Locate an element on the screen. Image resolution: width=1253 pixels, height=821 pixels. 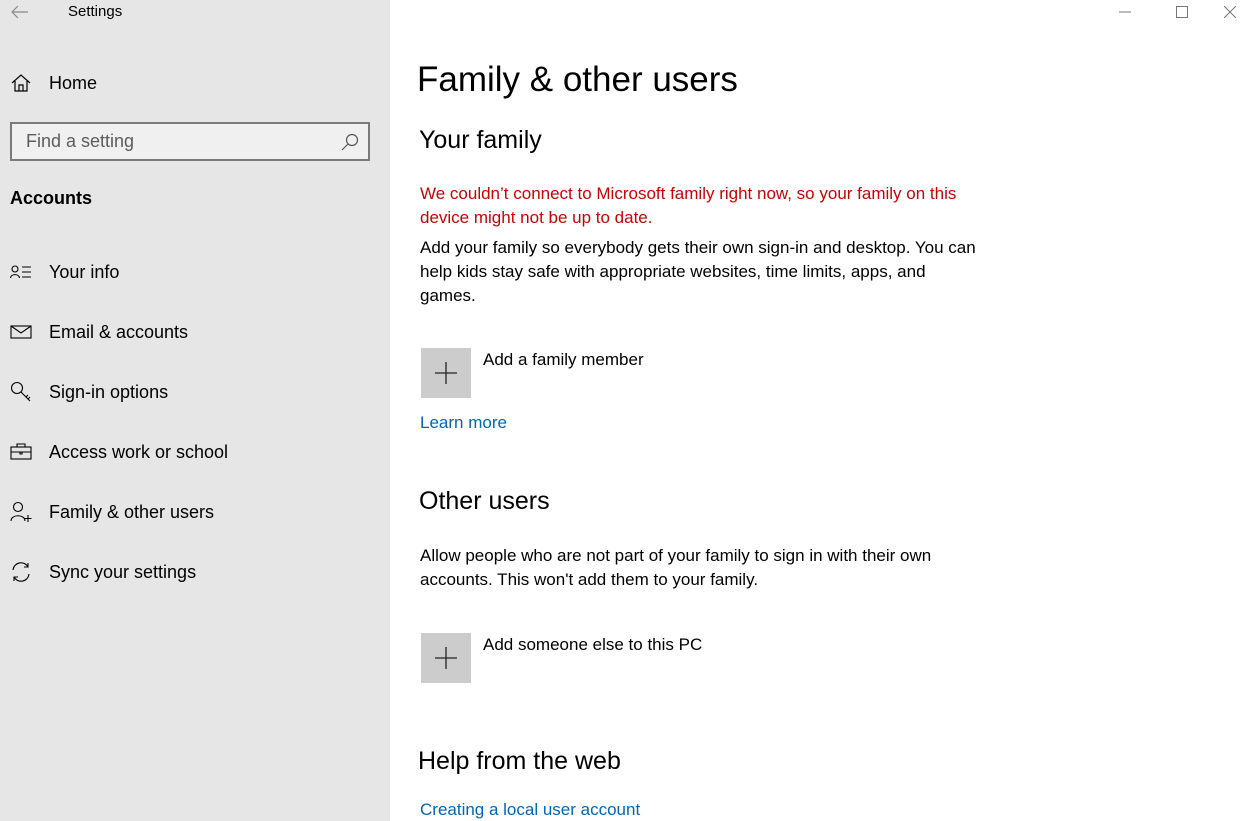
close-button is located at coordinates (1230, 12).